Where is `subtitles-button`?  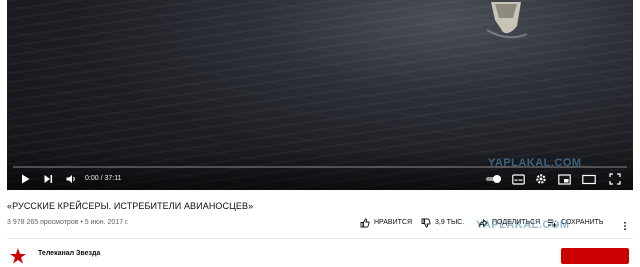
subtitles-button is located at coordinates (518, 179).